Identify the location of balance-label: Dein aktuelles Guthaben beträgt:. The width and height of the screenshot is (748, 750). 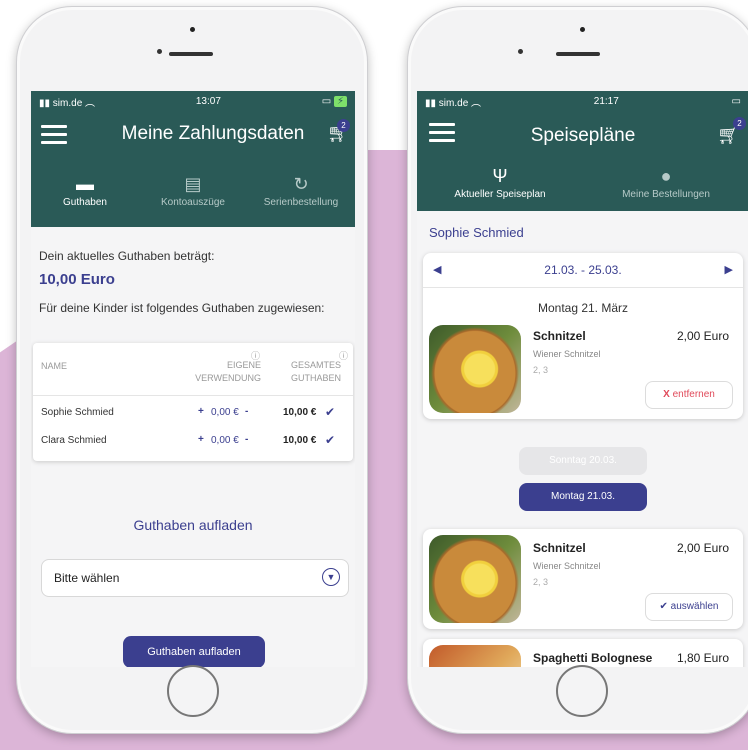
(127, 256).